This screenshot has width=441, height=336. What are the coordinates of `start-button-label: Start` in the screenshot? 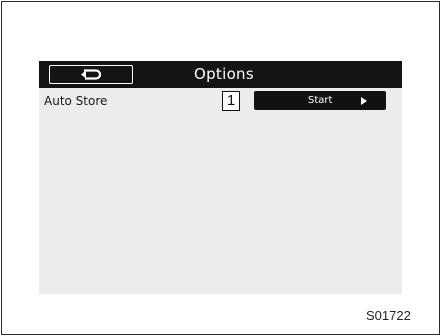 It's located at (320, 100).